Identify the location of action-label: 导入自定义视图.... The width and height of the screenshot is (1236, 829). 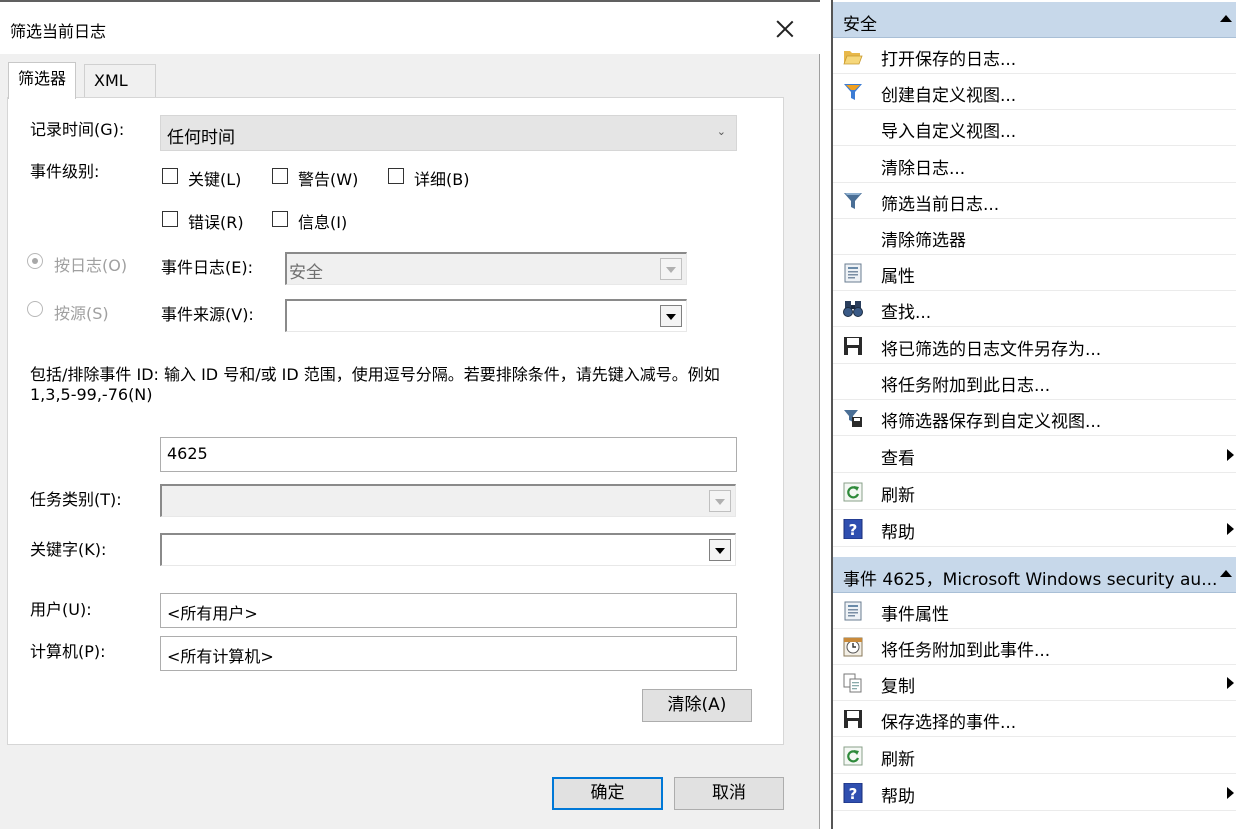
(949, 132).